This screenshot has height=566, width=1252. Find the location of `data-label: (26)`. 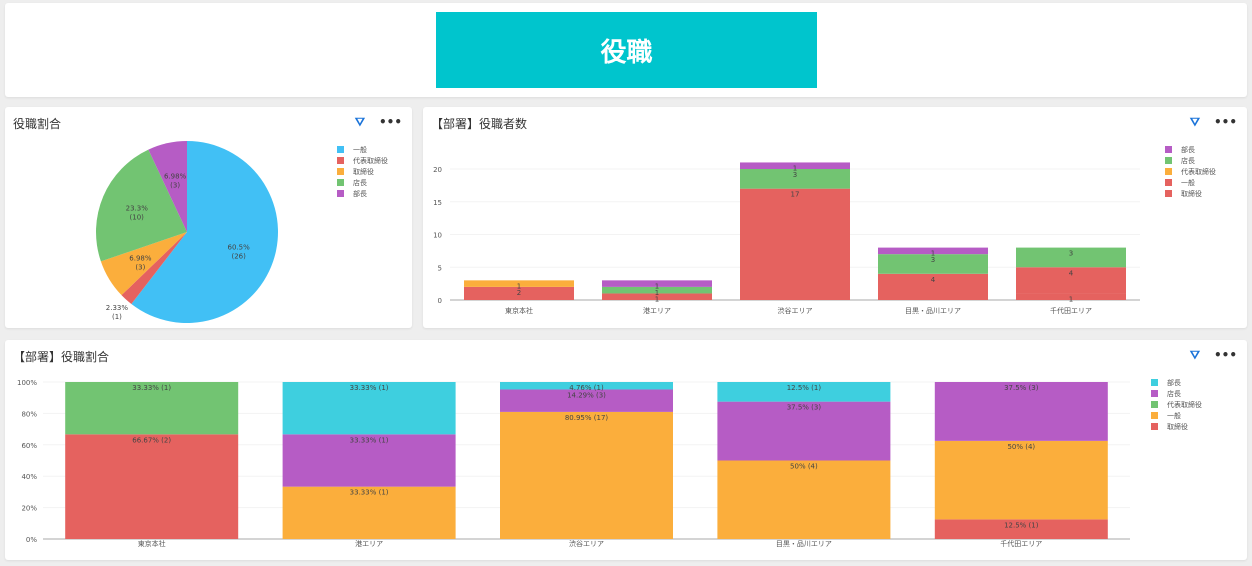

data-label: (26) is located at coordinates (238, 257).